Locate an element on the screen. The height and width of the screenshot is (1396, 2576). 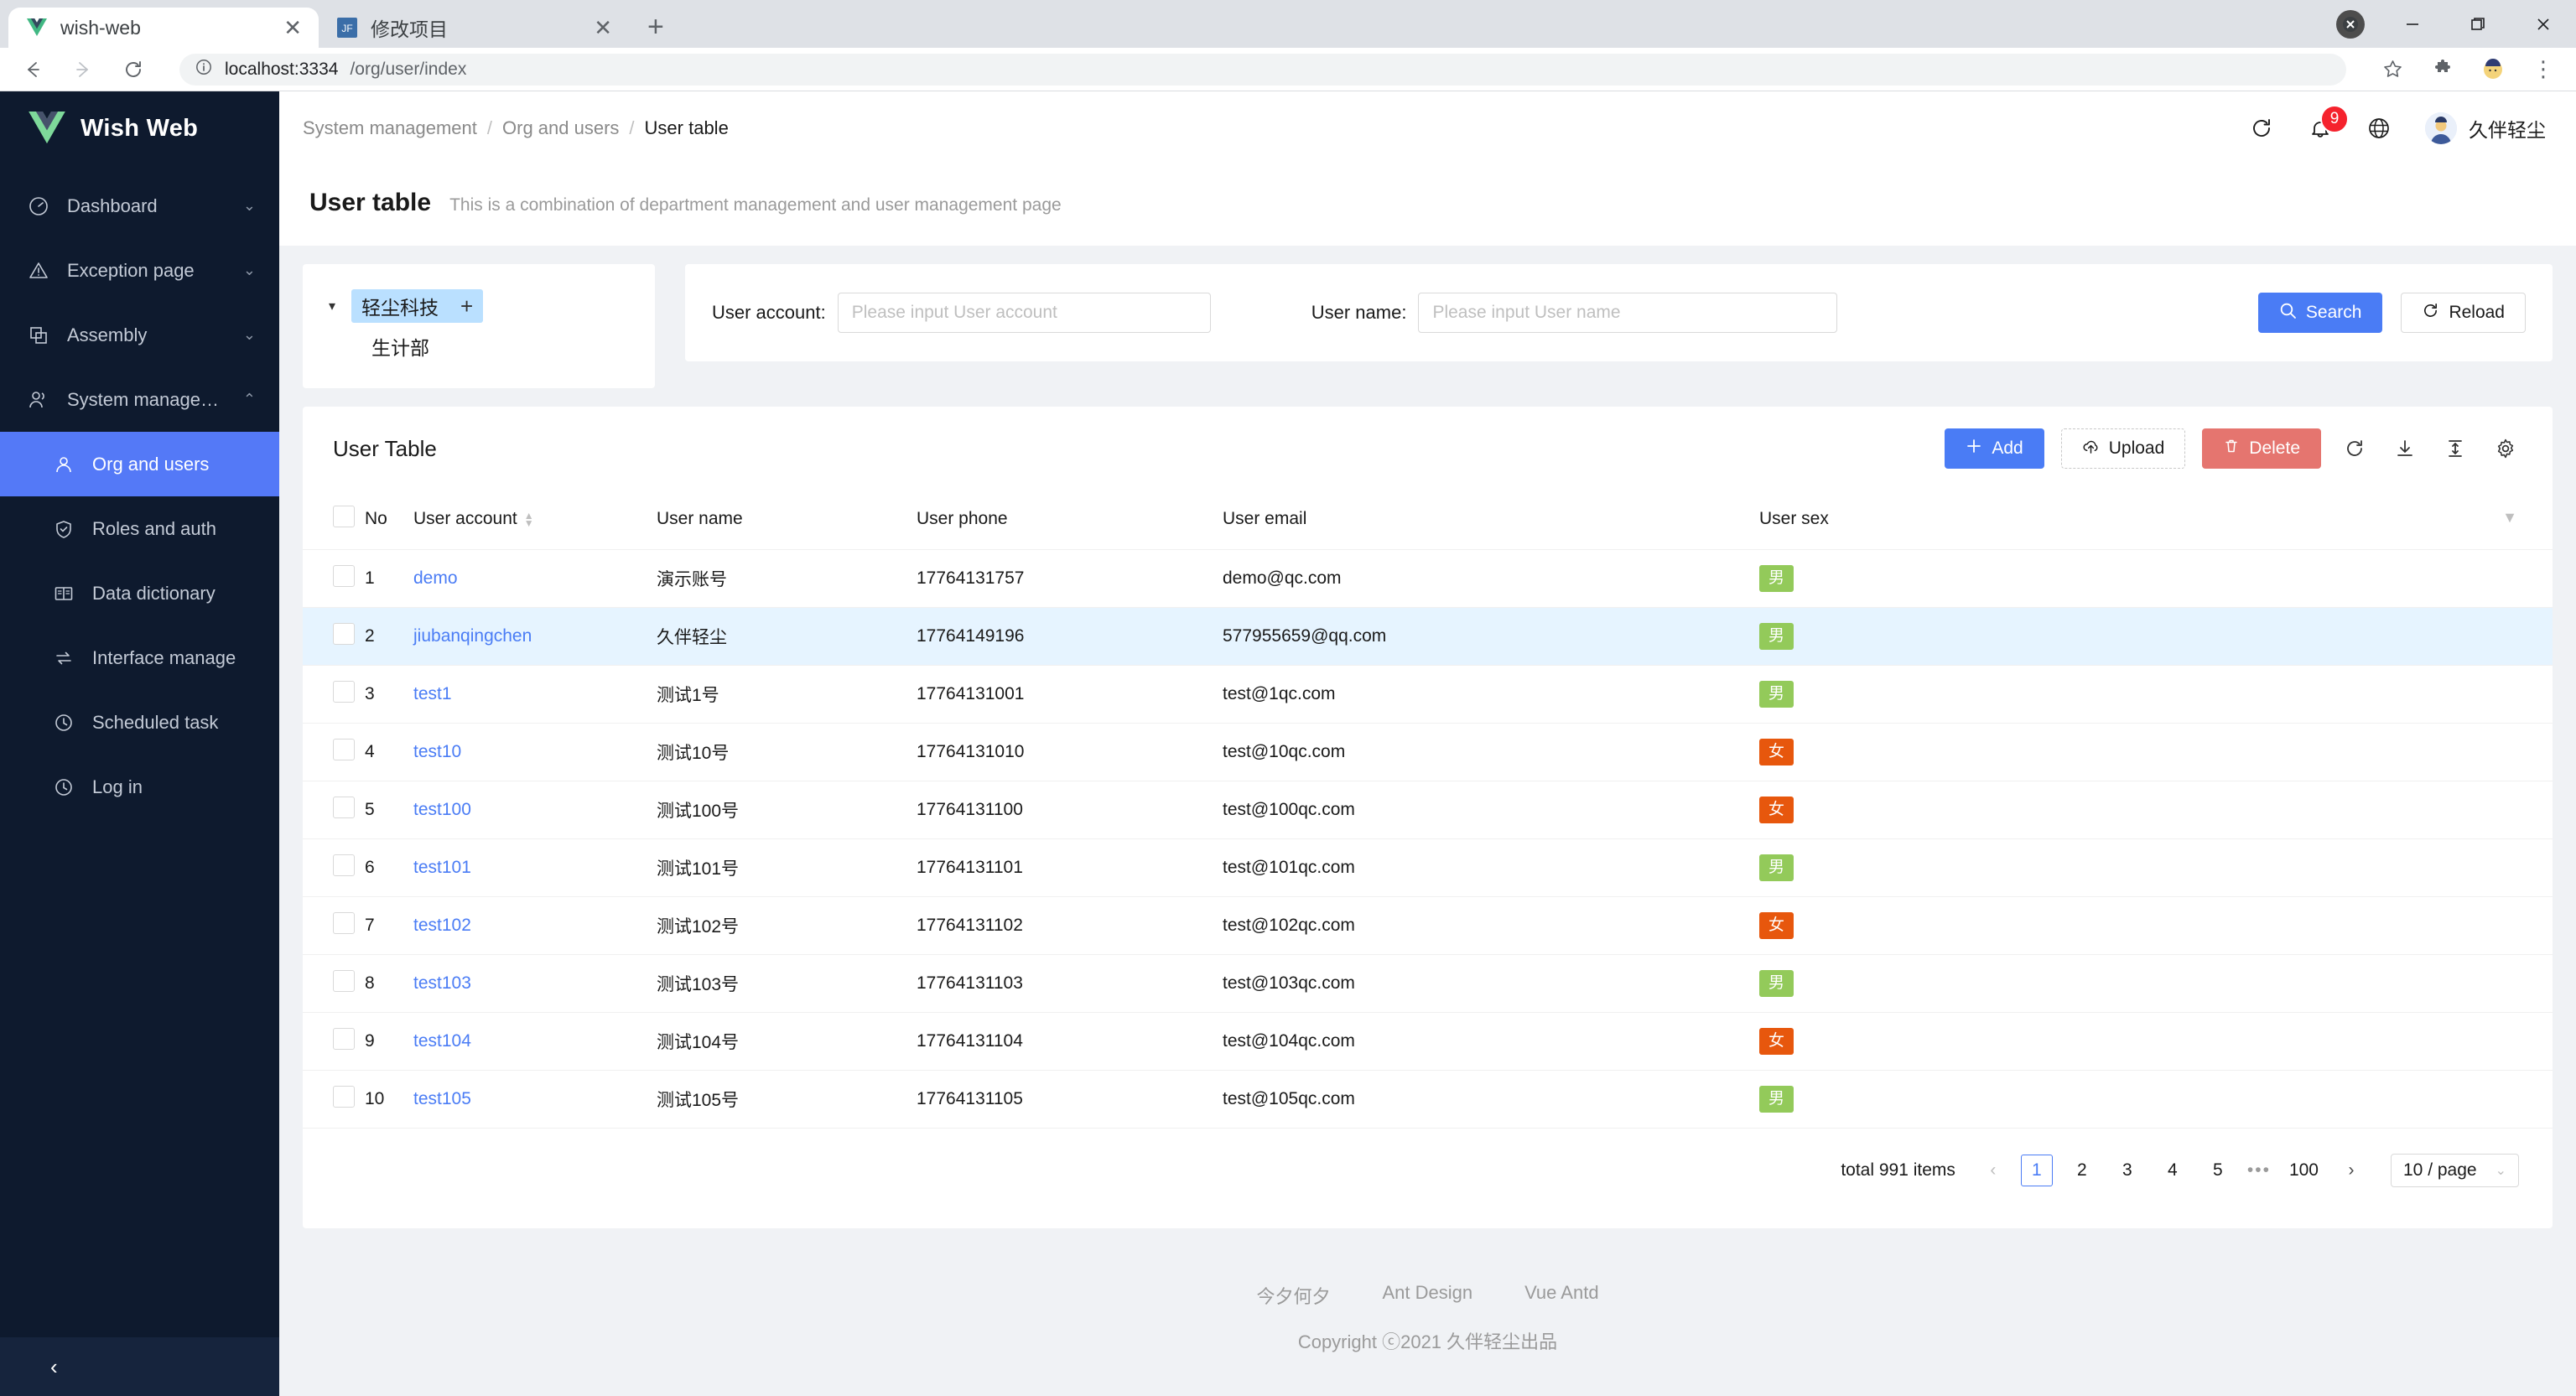
user-account-link: test100 is located at coordinates (442, 809).